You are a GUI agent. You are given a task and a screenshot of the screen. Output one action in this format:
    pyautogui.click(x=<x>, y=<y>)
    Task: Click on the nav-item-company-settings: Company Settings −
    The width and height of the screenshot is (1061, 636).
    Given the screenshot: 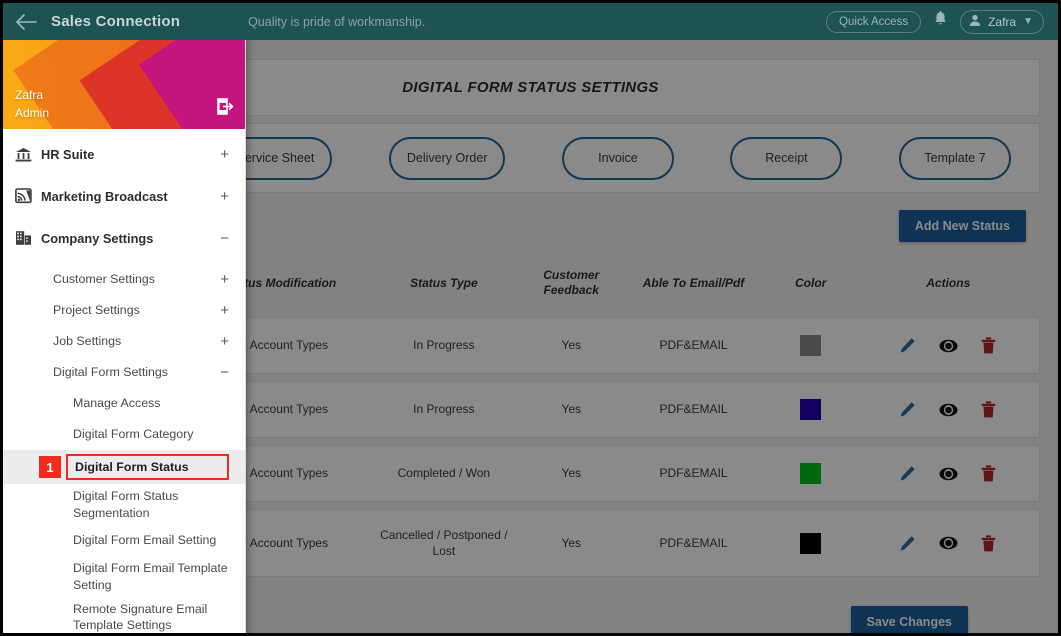 What is the action you would take?
    pyautogui.click(x=124, y=238)
    